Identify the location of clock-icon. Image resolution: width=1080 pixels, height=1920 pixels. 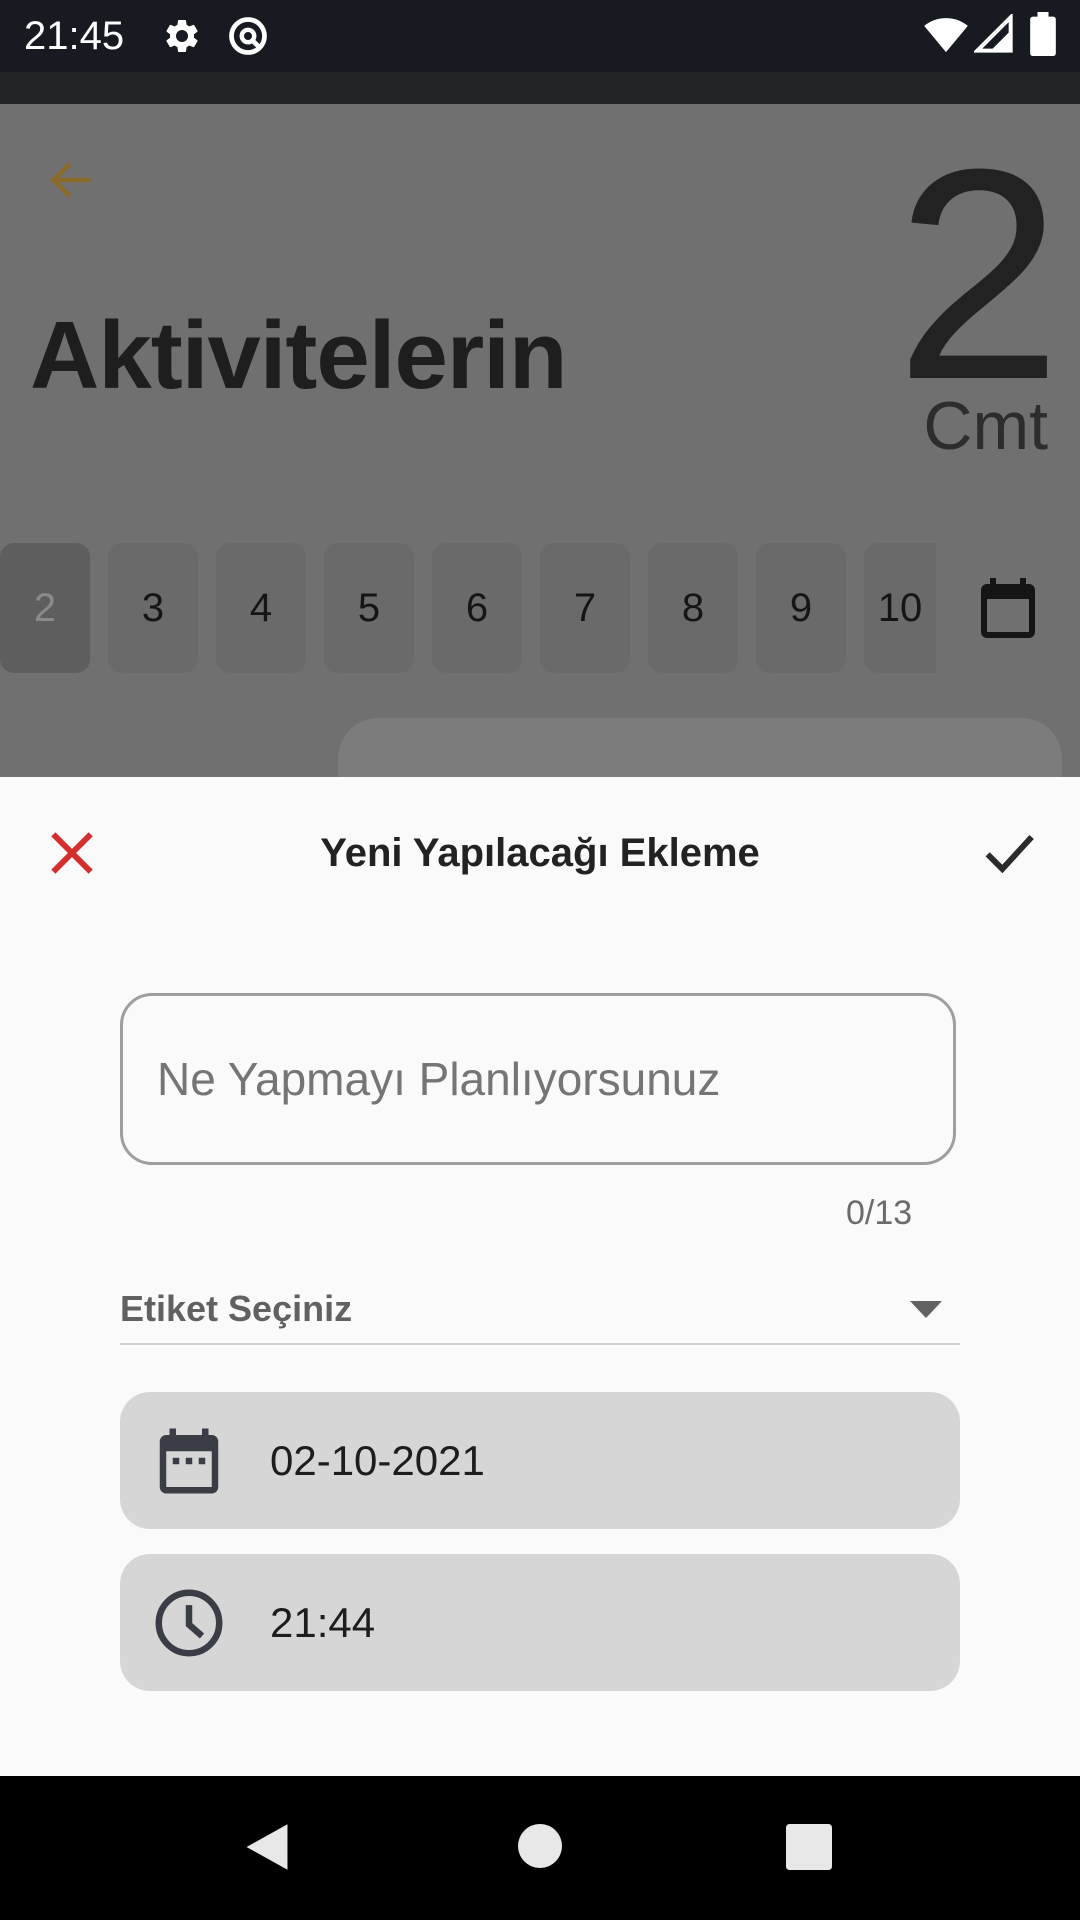
(189, 1623).